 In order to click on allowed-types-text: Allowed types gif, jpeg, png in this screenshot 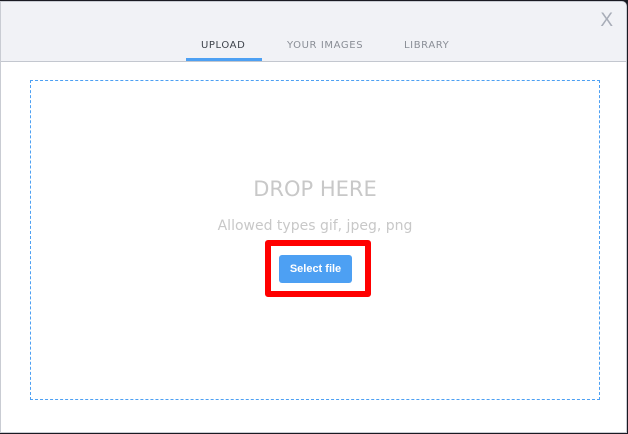, I will do `click(315, 226)`.